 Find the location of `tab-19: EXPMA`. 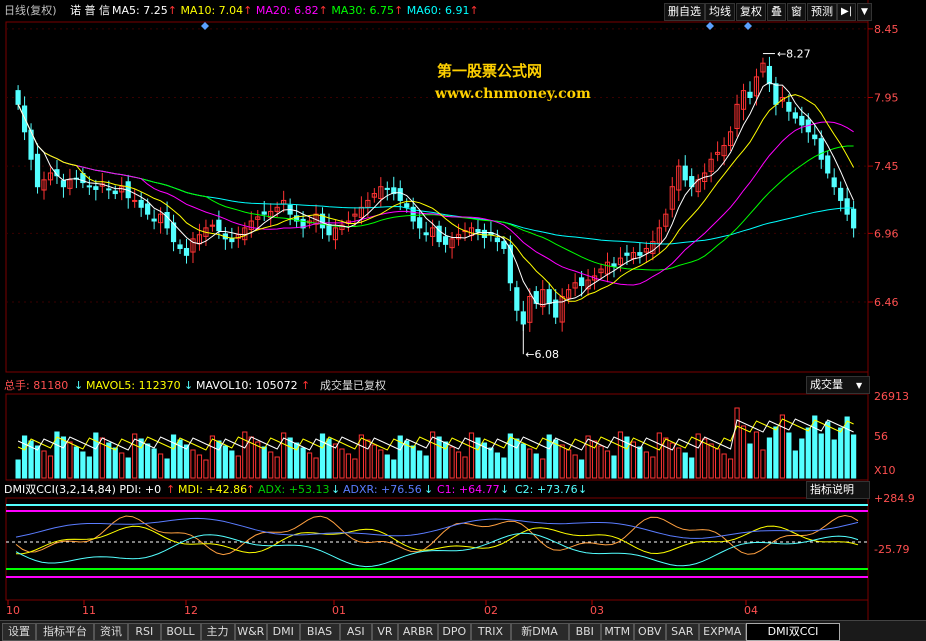

tab-19: EXPMA is located at coordinates (722, 632).